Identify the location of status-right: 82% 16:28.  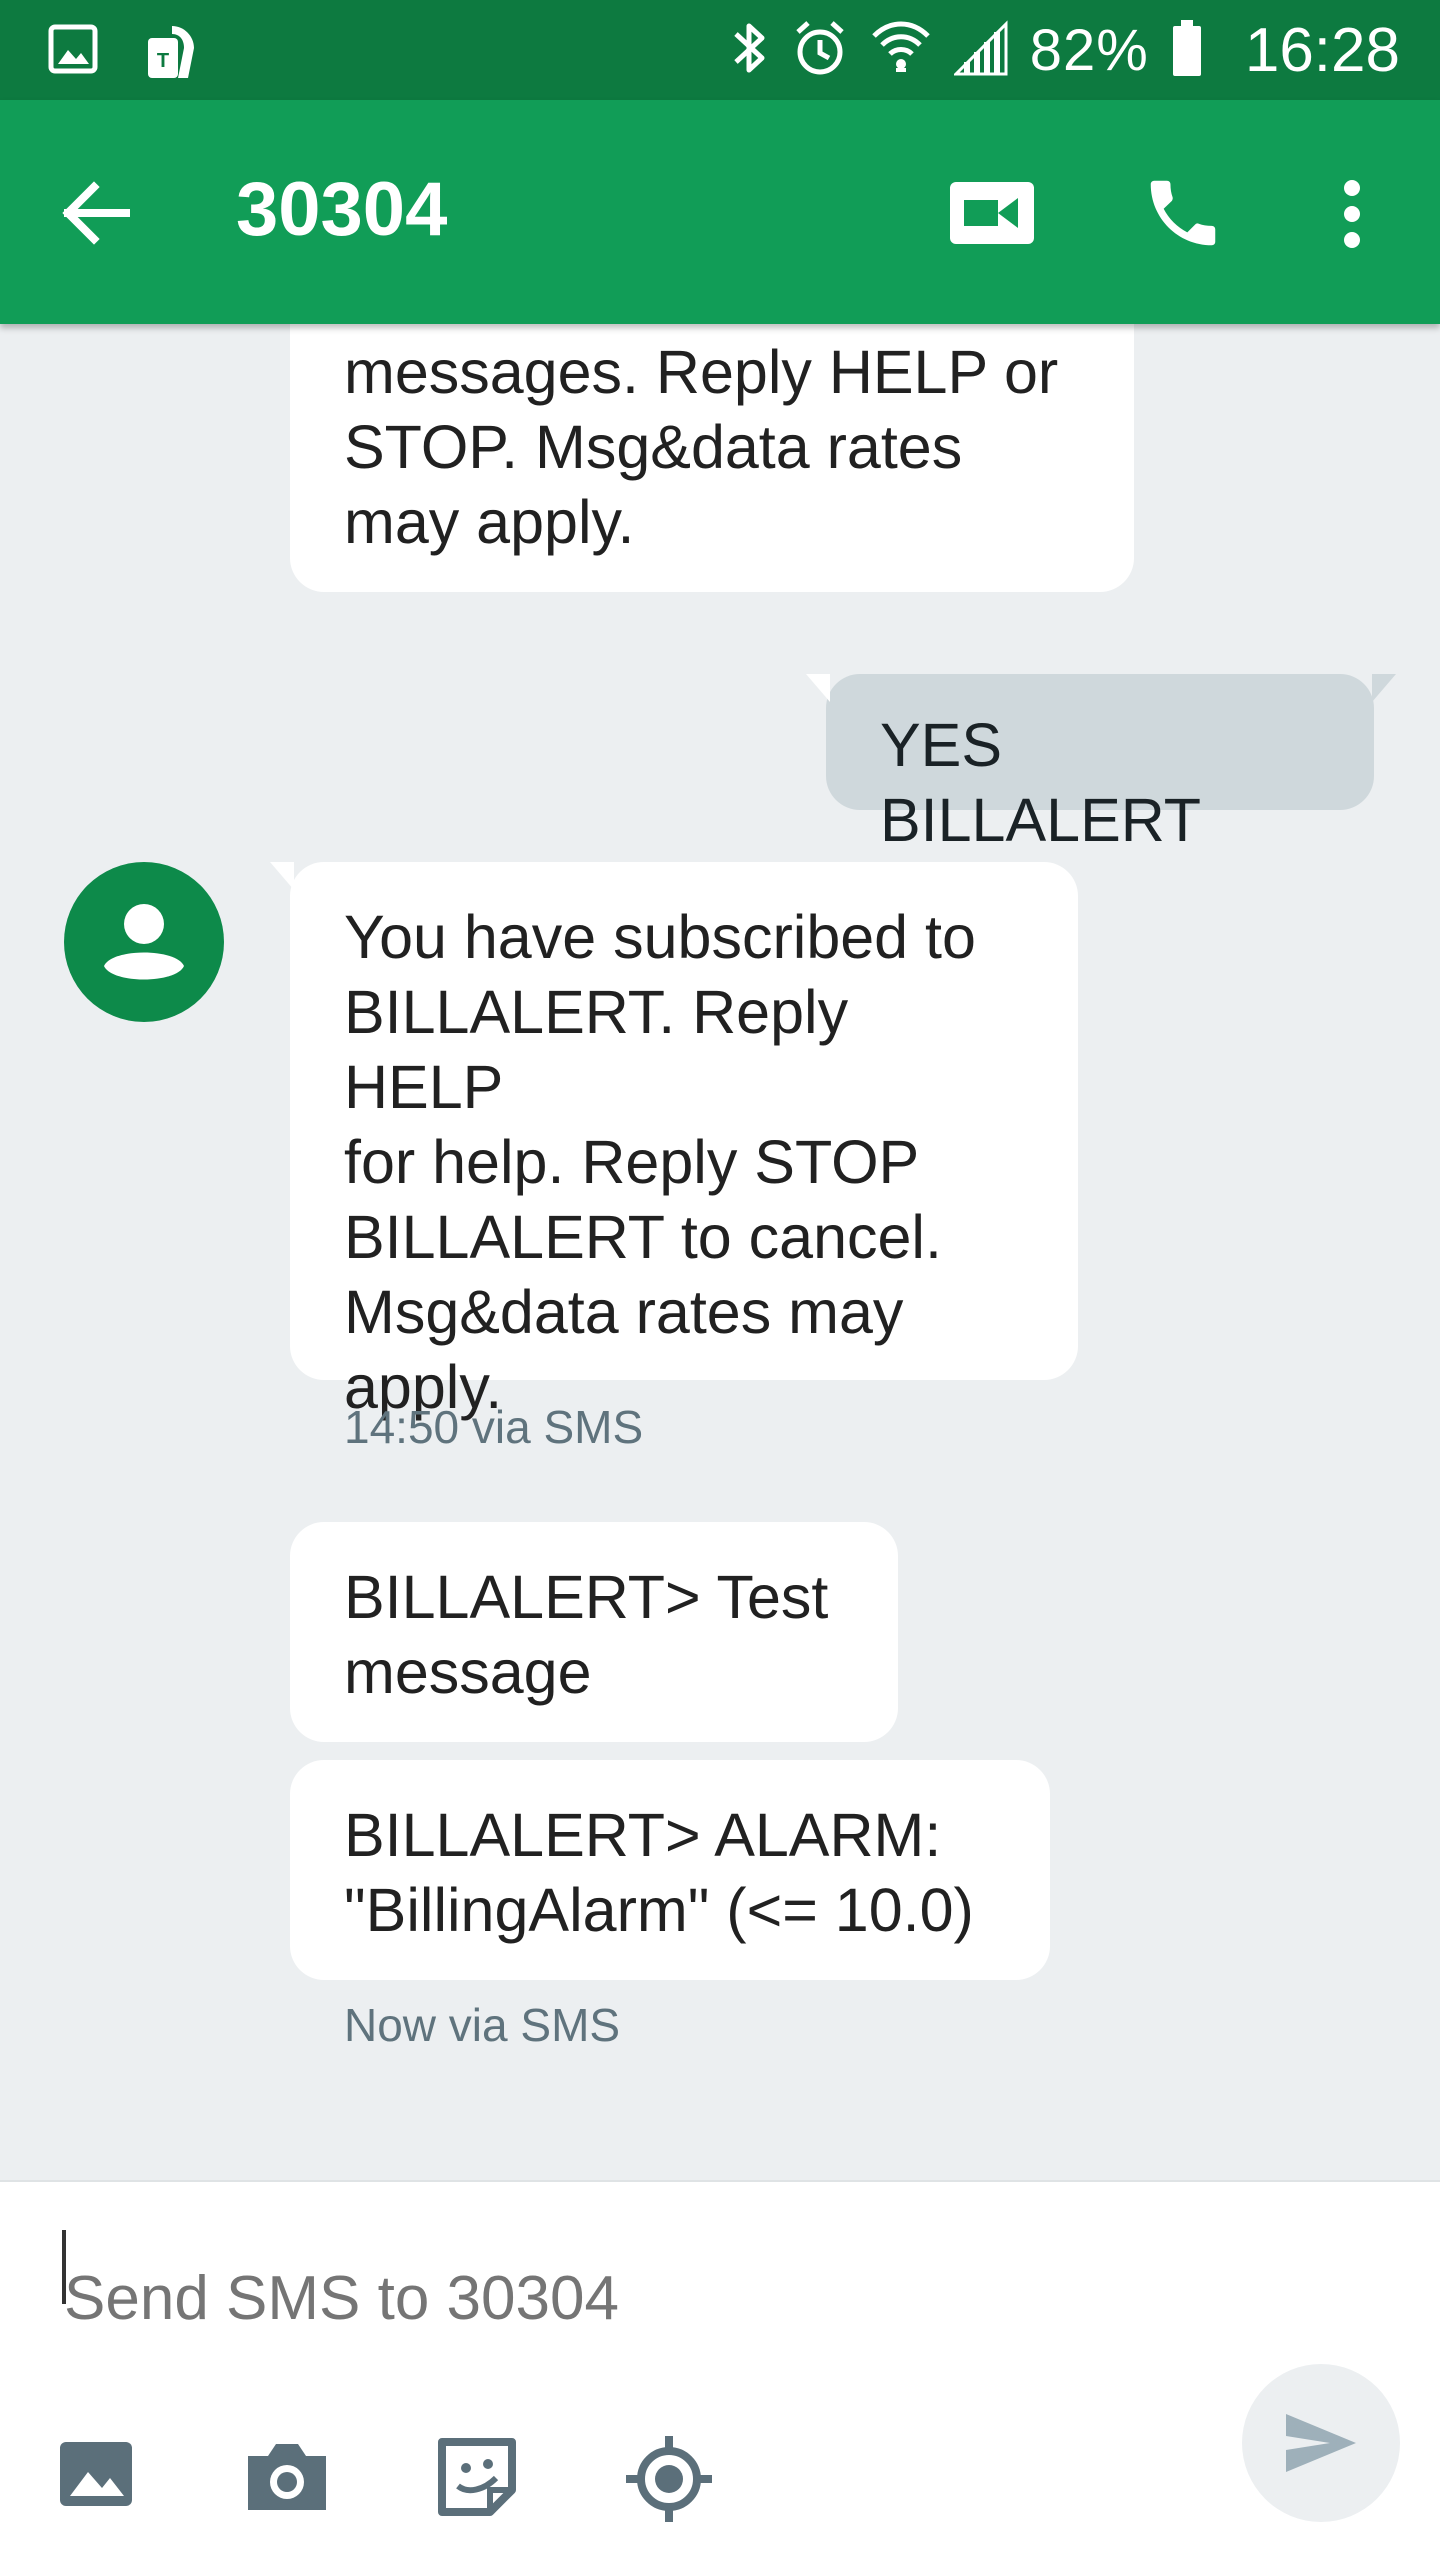
(1065, 50).